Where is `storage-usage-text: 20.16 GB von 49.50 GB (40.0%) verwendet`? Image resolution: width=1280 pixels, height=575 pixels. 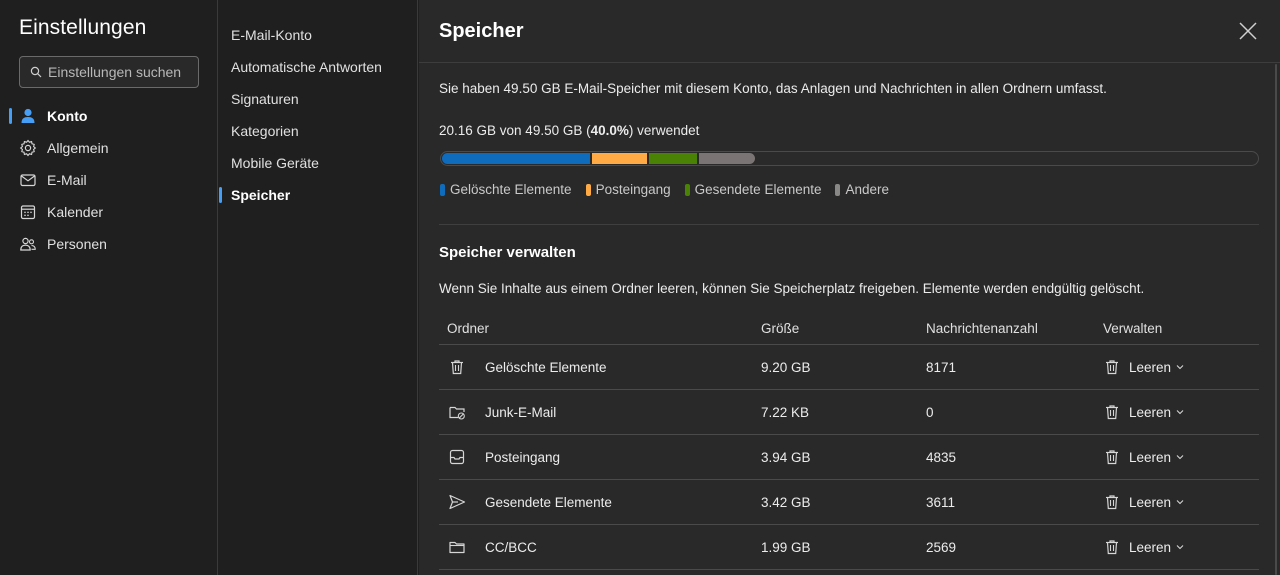
storage-usage-text: 20.16 GB von 49.50 GB (40.0%) verwendet is located at coordinates (569, 130).